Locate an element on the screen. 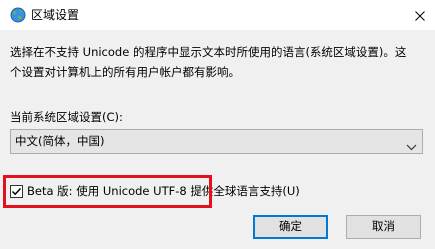 Image resolution: width=435 pixels, height=249 pixels. red-highlight-annotation is located at coordinates (107, 191).